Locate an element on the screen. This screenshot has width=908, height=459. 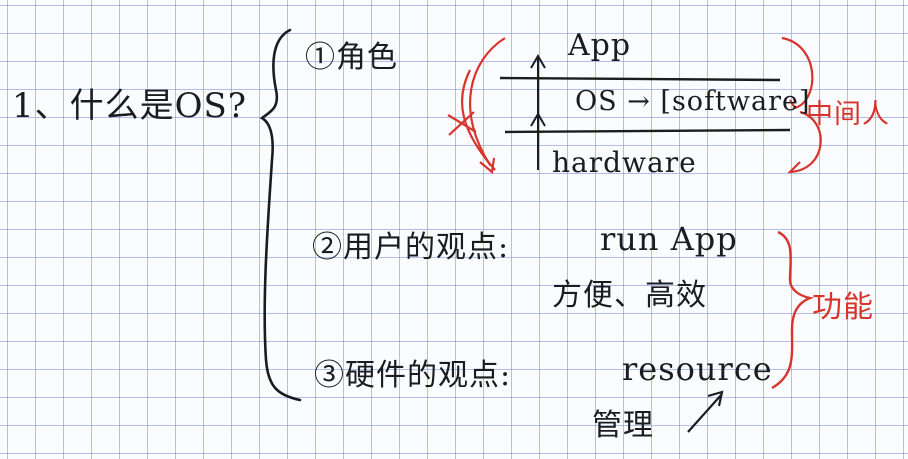
red-right-brace is located at coordinates (793, 310).